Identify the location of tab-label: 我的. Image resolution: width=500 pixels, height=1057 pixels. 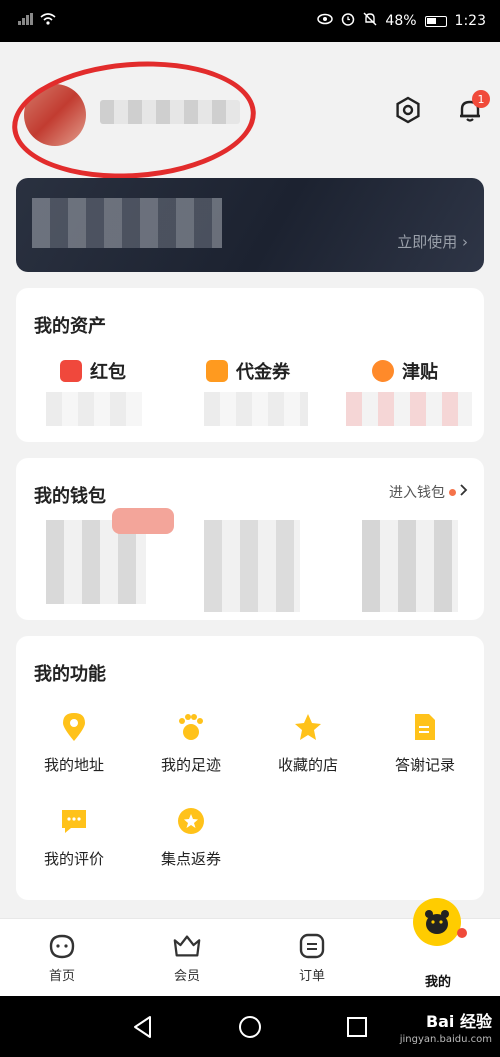
(437, 982).